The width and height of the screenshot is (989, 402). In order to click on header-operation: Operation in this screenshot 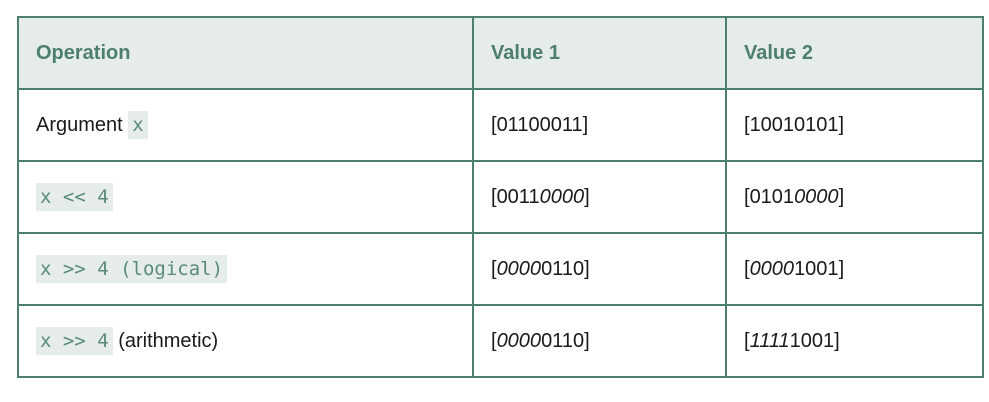, I will do `click(245, 53)`.